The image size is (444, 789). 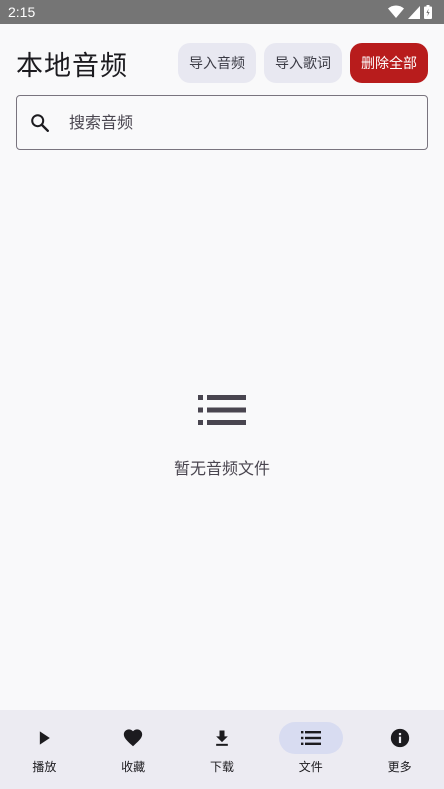 I want to click on nav-item-favorites: 收藏, so click(x=133, y=742).